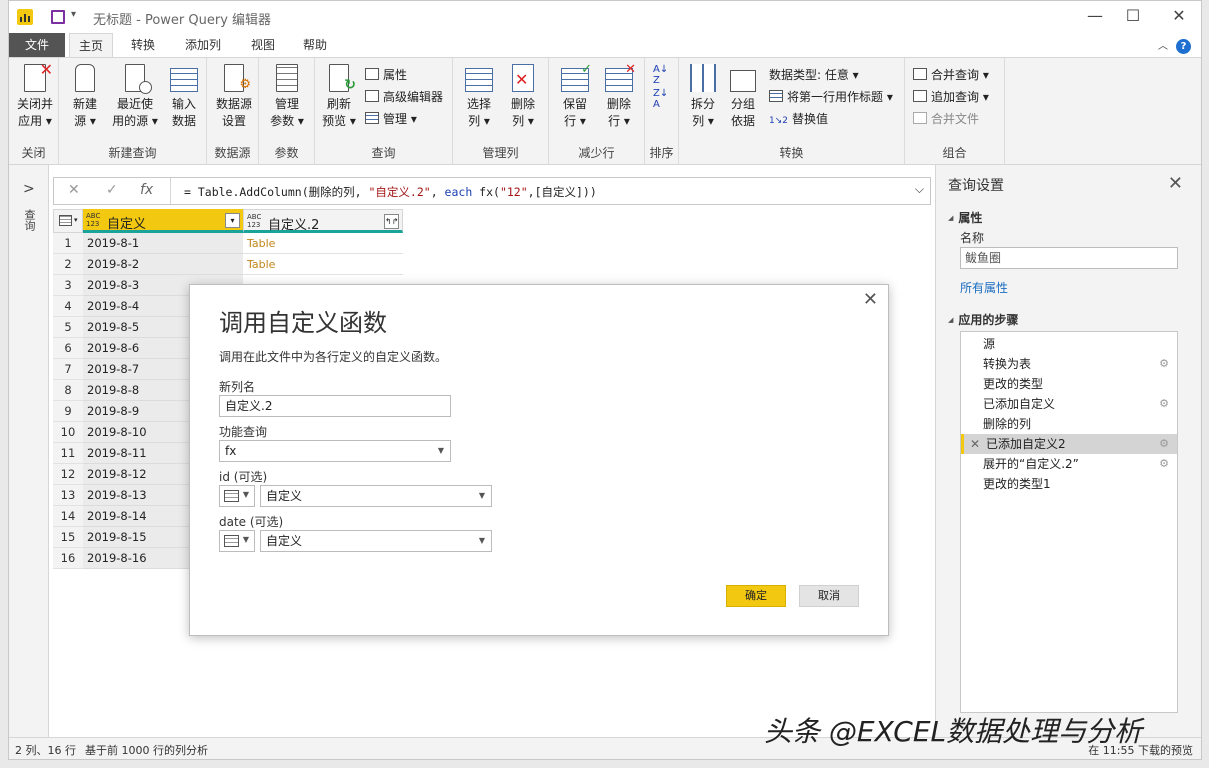  I want to click on applied-step: ✕ 已添加自定义2 ⚙, so click(1069, 444).